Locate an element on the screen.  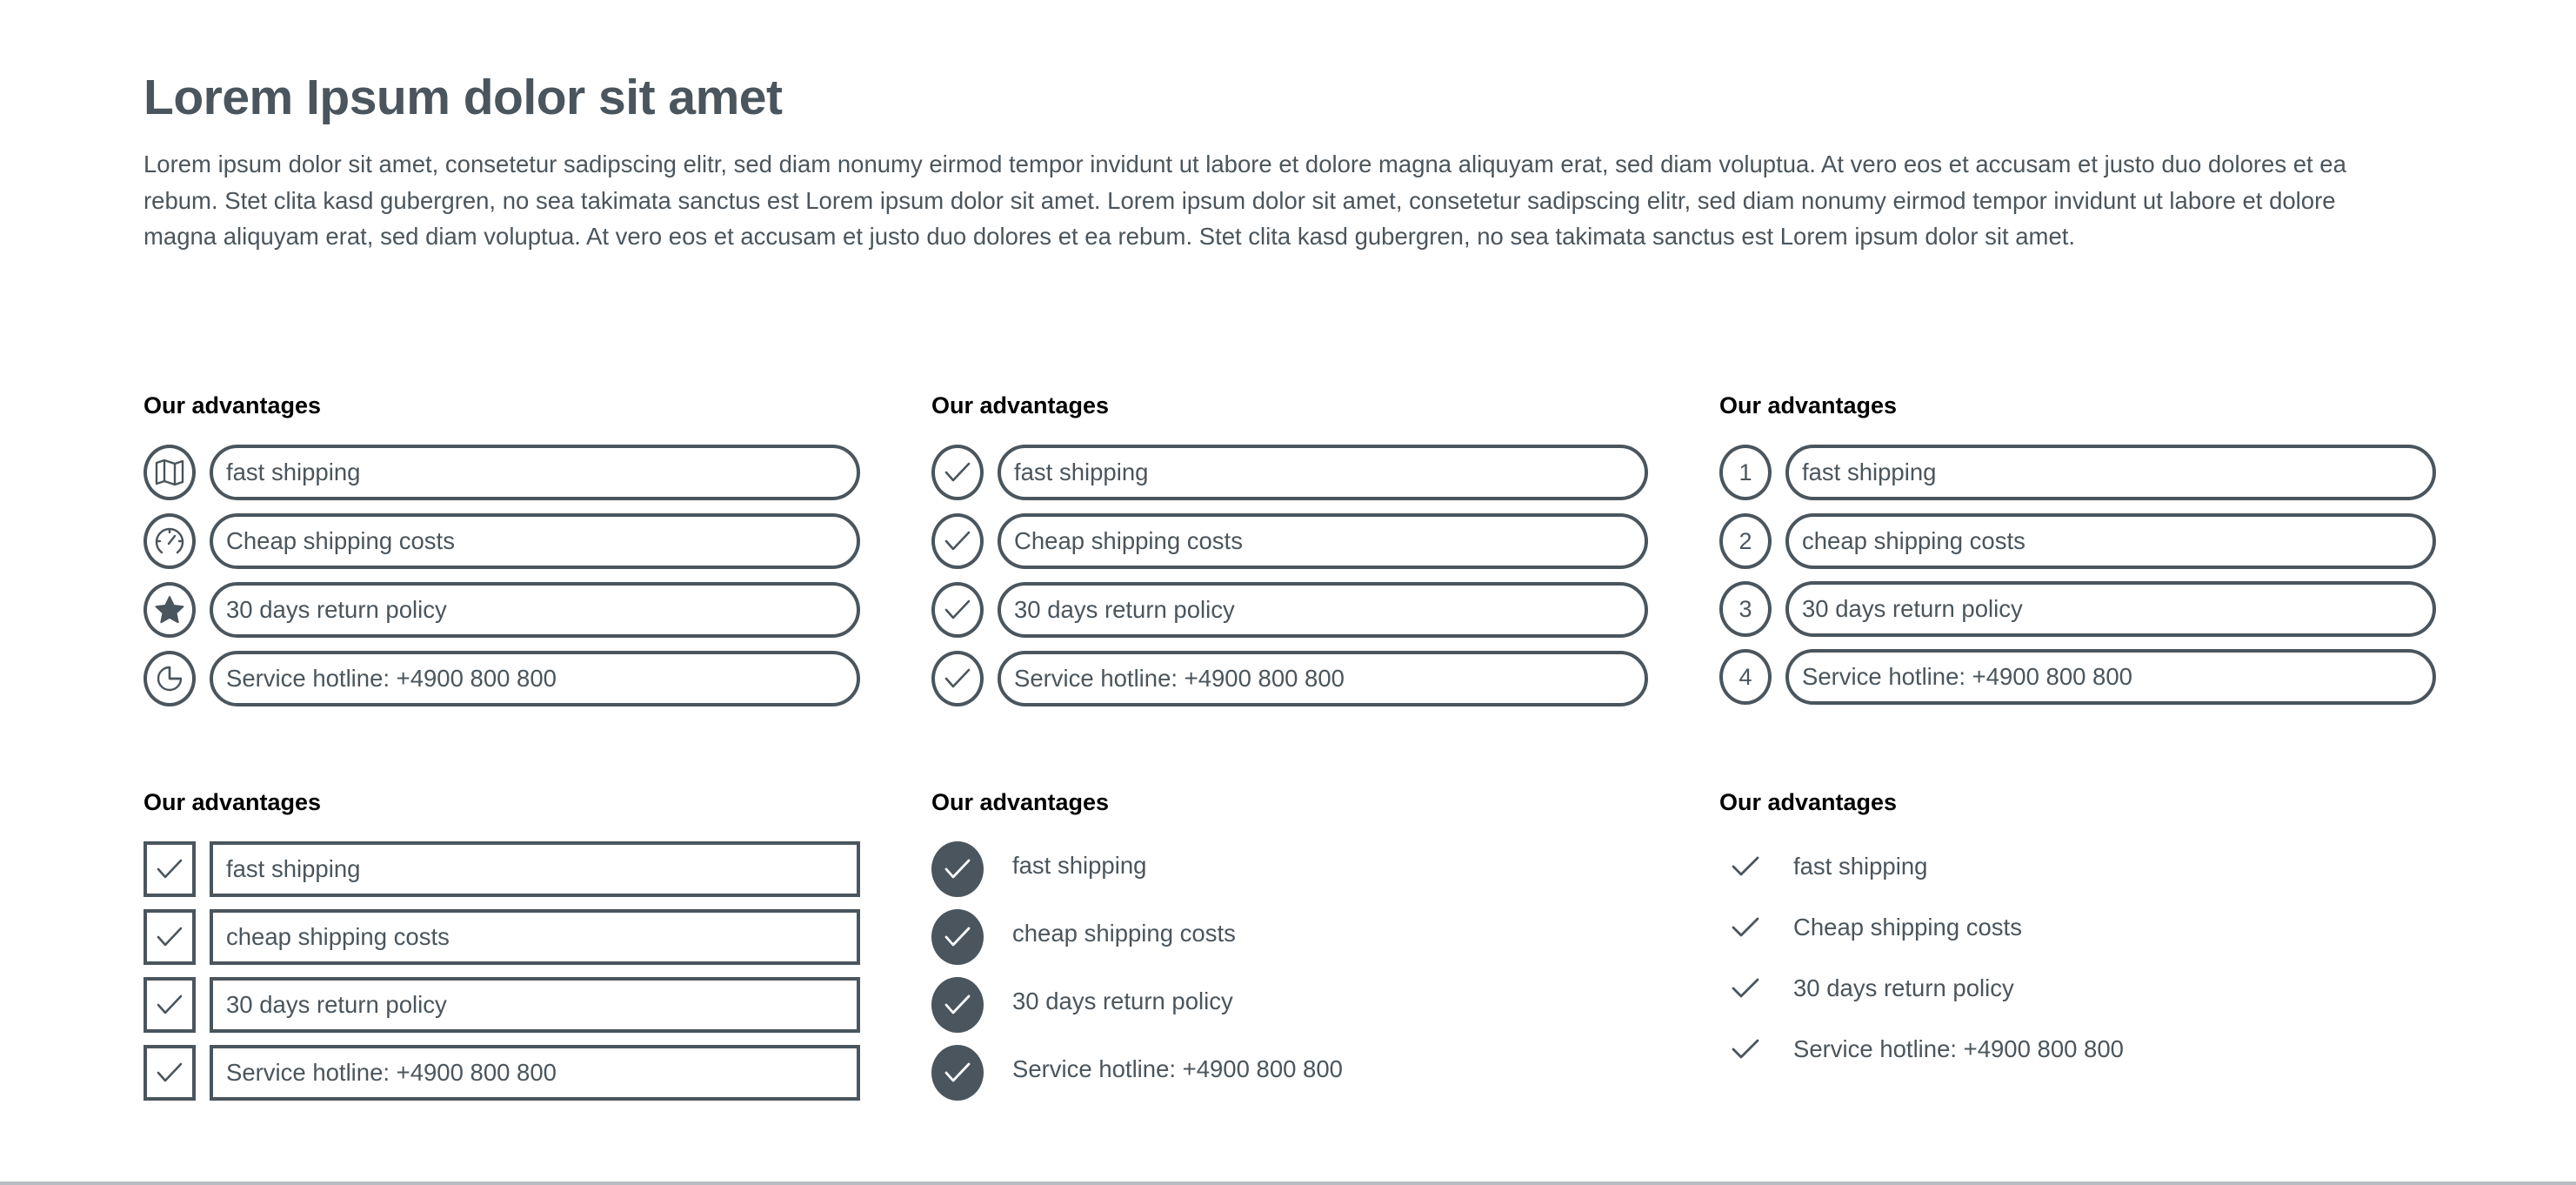
number-badge: 3 is located at coordinates (1745, 609).